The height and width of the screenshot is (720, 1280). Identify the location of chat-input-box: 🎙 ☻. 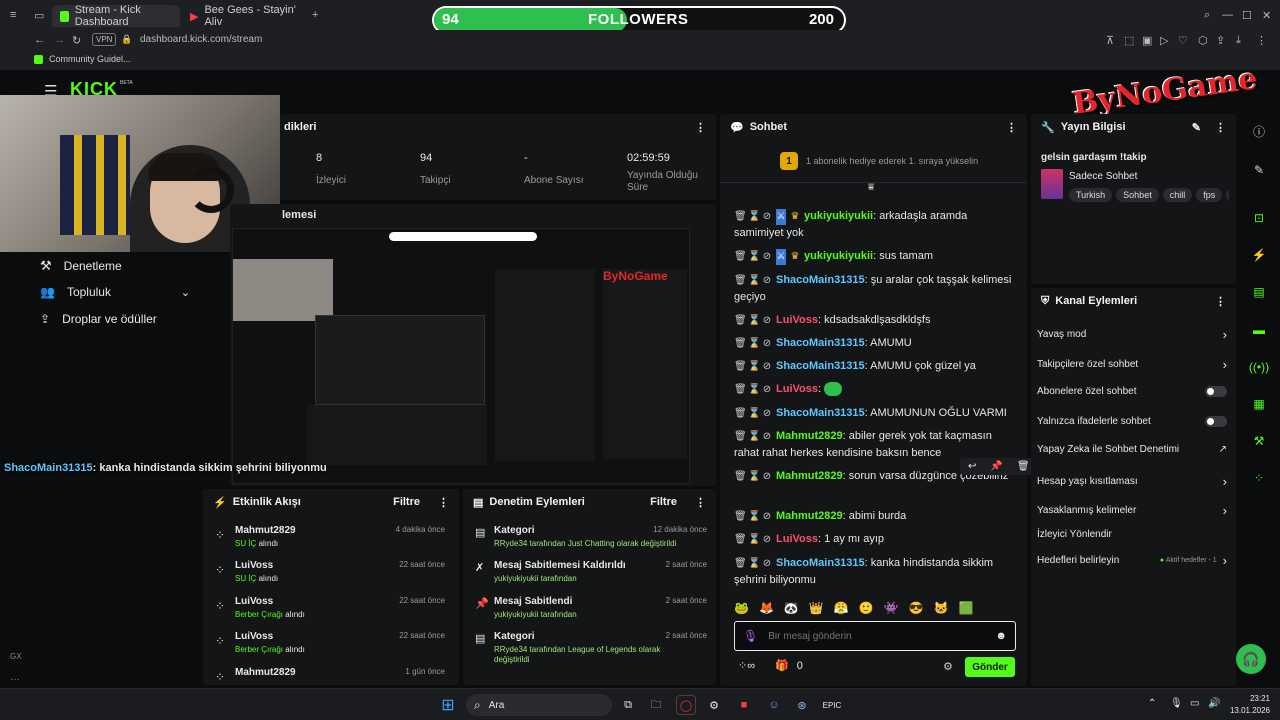
(875, 636).